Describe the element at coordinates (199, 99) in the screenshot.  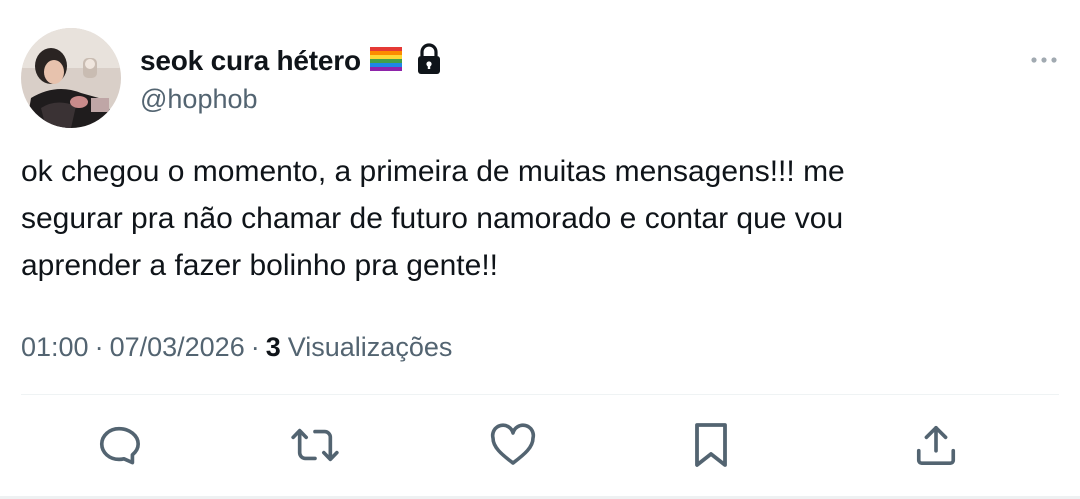
I see `user-handle: @hophob` at that location.